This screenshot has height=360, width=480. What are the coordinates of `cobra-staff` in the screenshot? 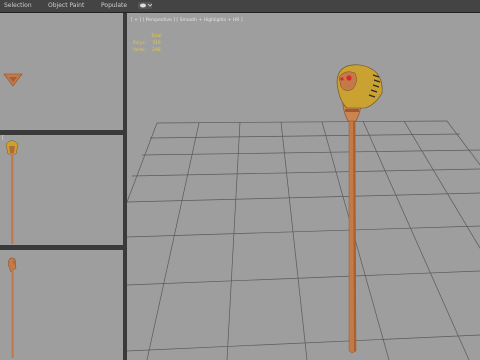 It's located at (359, 209).